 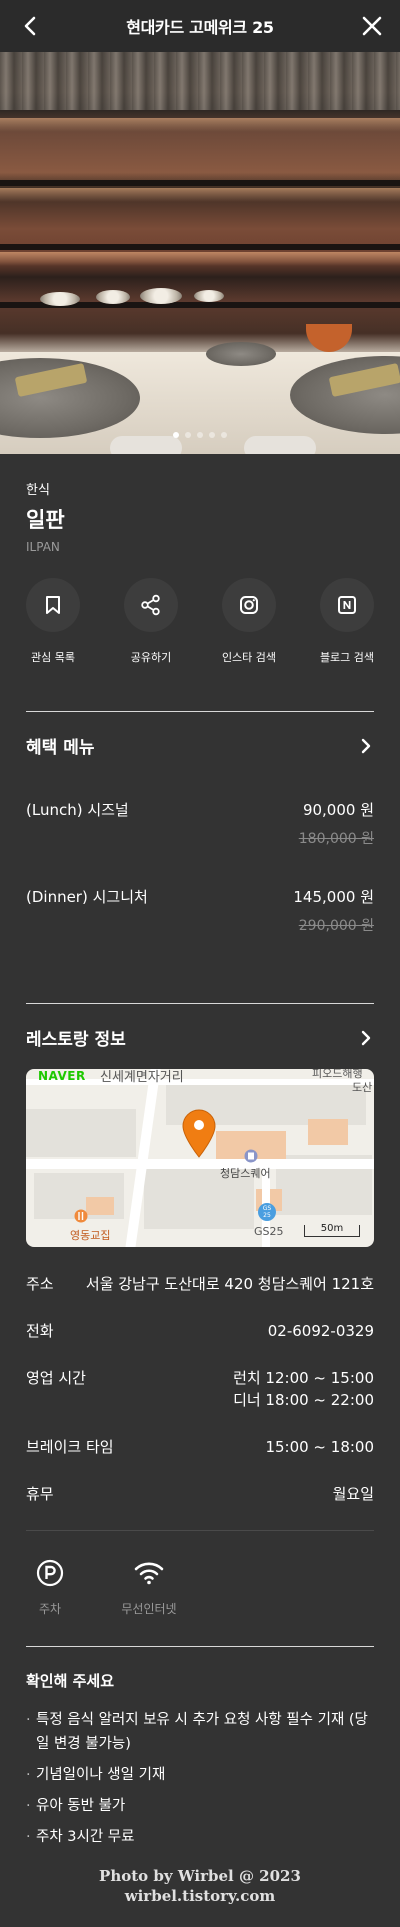 I want to click on restaurant-category: 한식, so click(x=38, y=490).